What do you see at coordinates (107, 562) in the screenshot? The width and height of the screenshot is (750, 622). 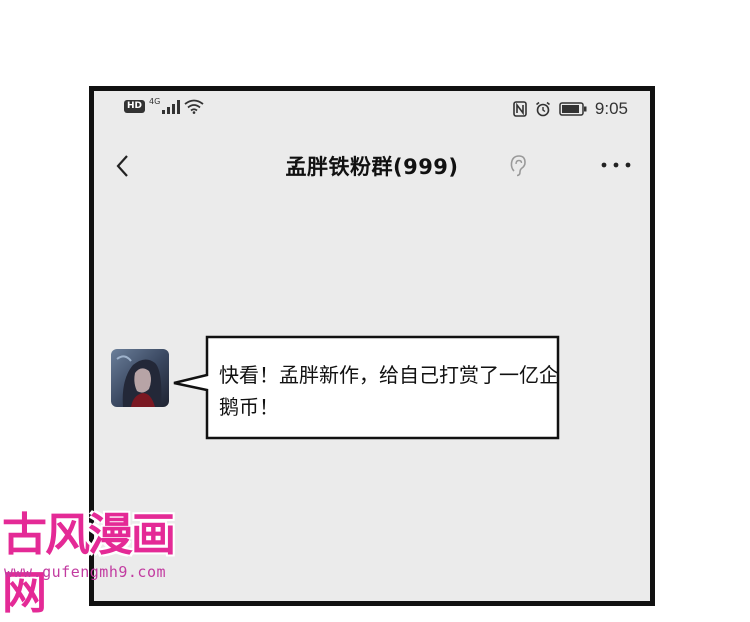 I see `watermark: 古风漫画网 www.gufengmh9.com` at bounding box center [107, 562].